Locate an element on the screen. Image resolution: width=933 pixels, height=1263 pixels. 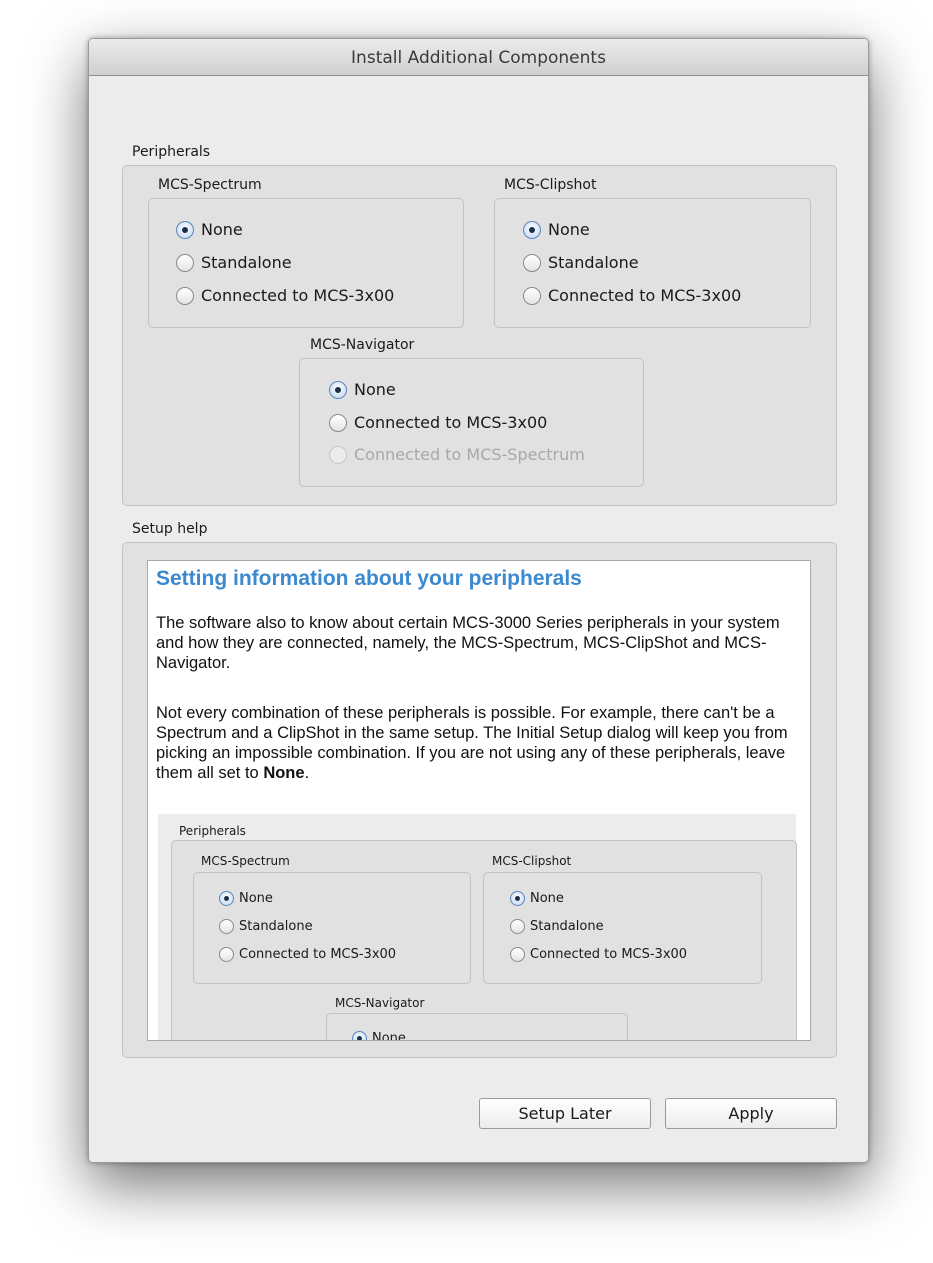
clipshot-radio-connected: Connected to MCS-3x00 is located at coordinates (632, 295).